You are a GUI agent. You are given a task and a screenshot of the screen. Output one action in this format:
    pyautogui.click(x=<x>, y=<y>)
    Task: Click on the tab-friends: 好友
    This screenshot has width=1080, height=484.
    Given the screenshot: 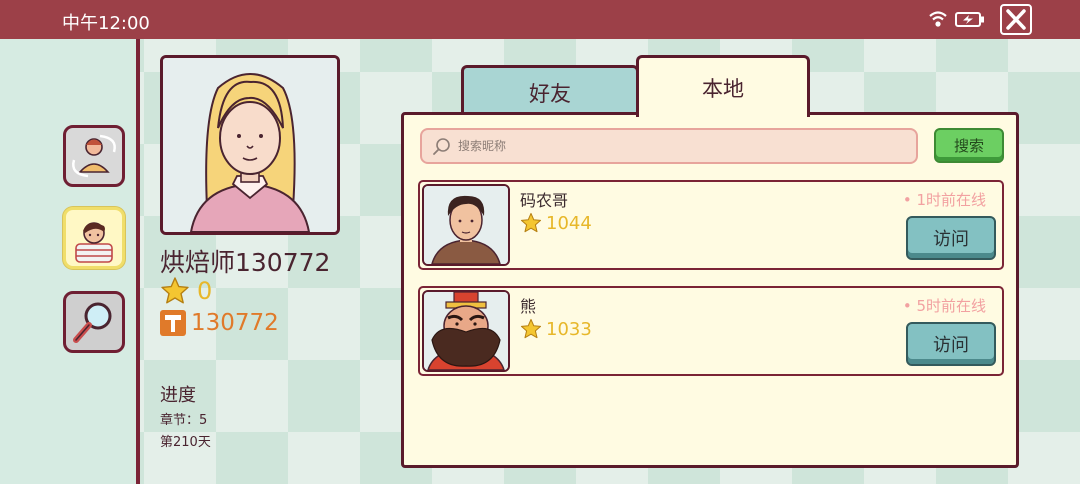 What is the action you would take?
    pyautogui.click(x=550, y=91)
    